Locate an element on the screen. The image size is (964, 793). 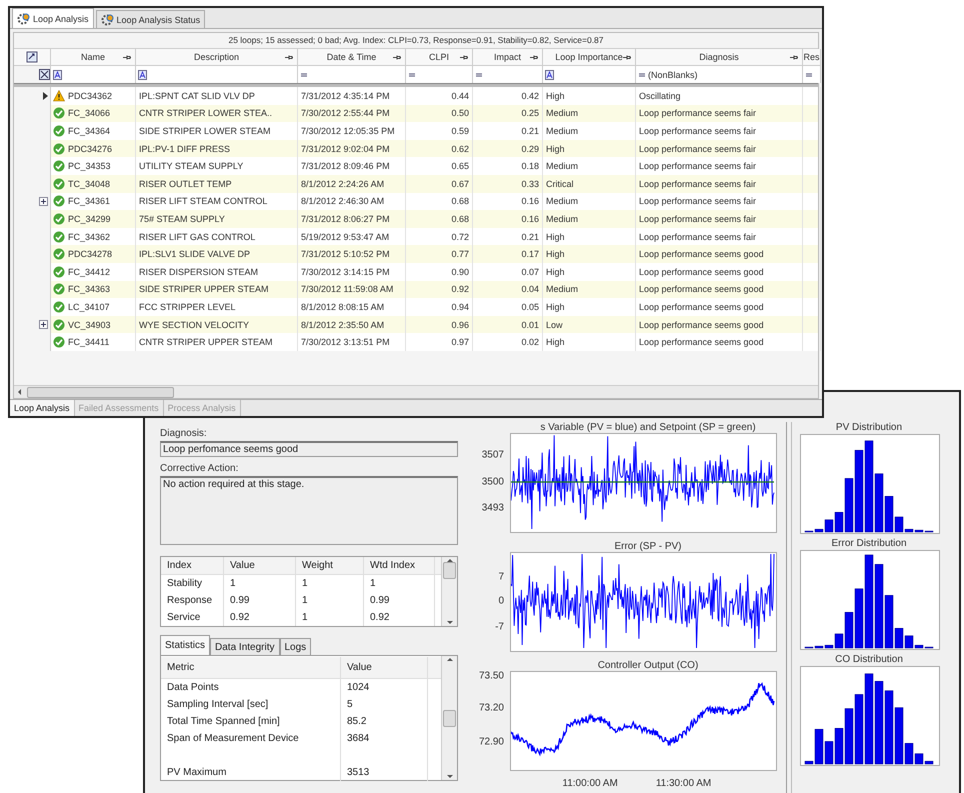
table-cell: Data Points is located at coordinates (251, 687).